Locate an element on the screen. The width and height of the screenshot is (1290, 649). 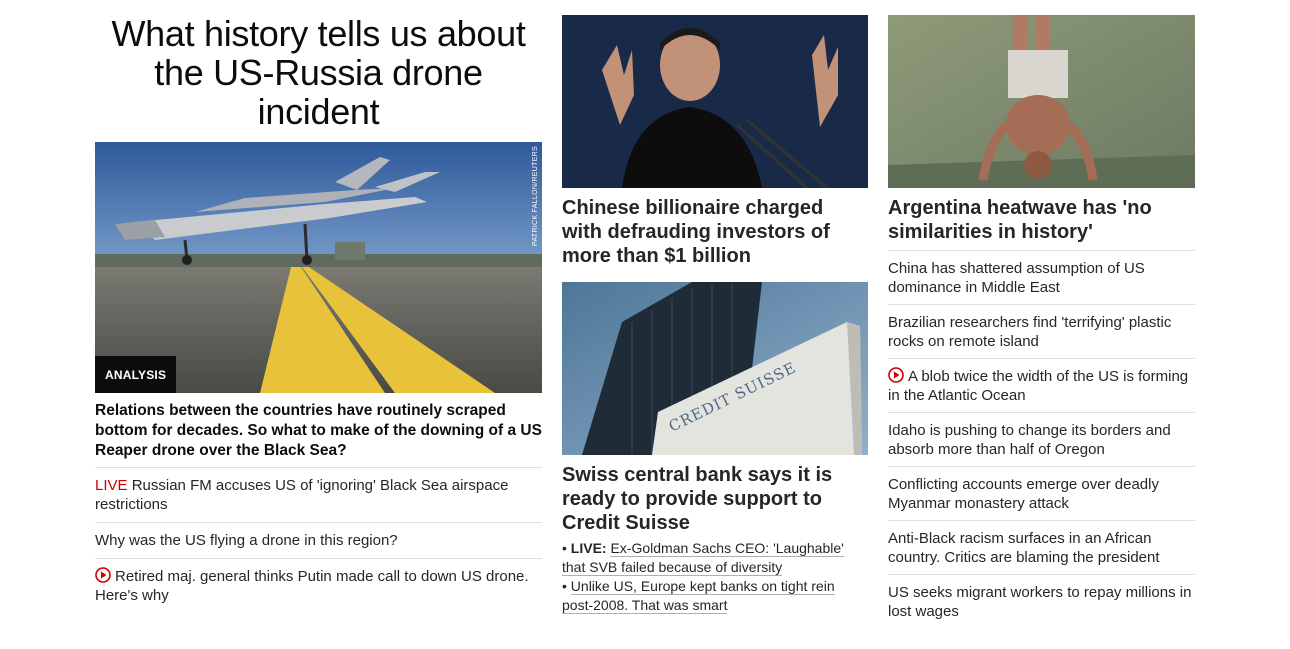
analysis-badge: ANALYSIS is located at coordinates (136, 374).